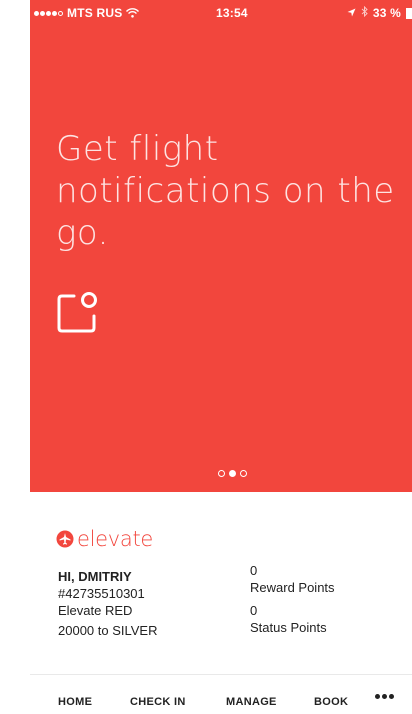  What do you see at coordinates (78, 312) in the screenshot?
I see `notification-icon` at bounding box center [78, 312].